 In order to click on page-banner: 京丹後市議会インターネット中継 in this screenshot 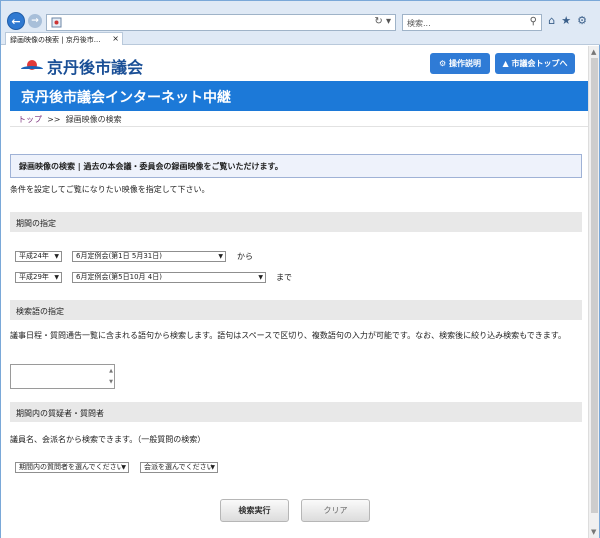, I will do `click(299, 96)`.